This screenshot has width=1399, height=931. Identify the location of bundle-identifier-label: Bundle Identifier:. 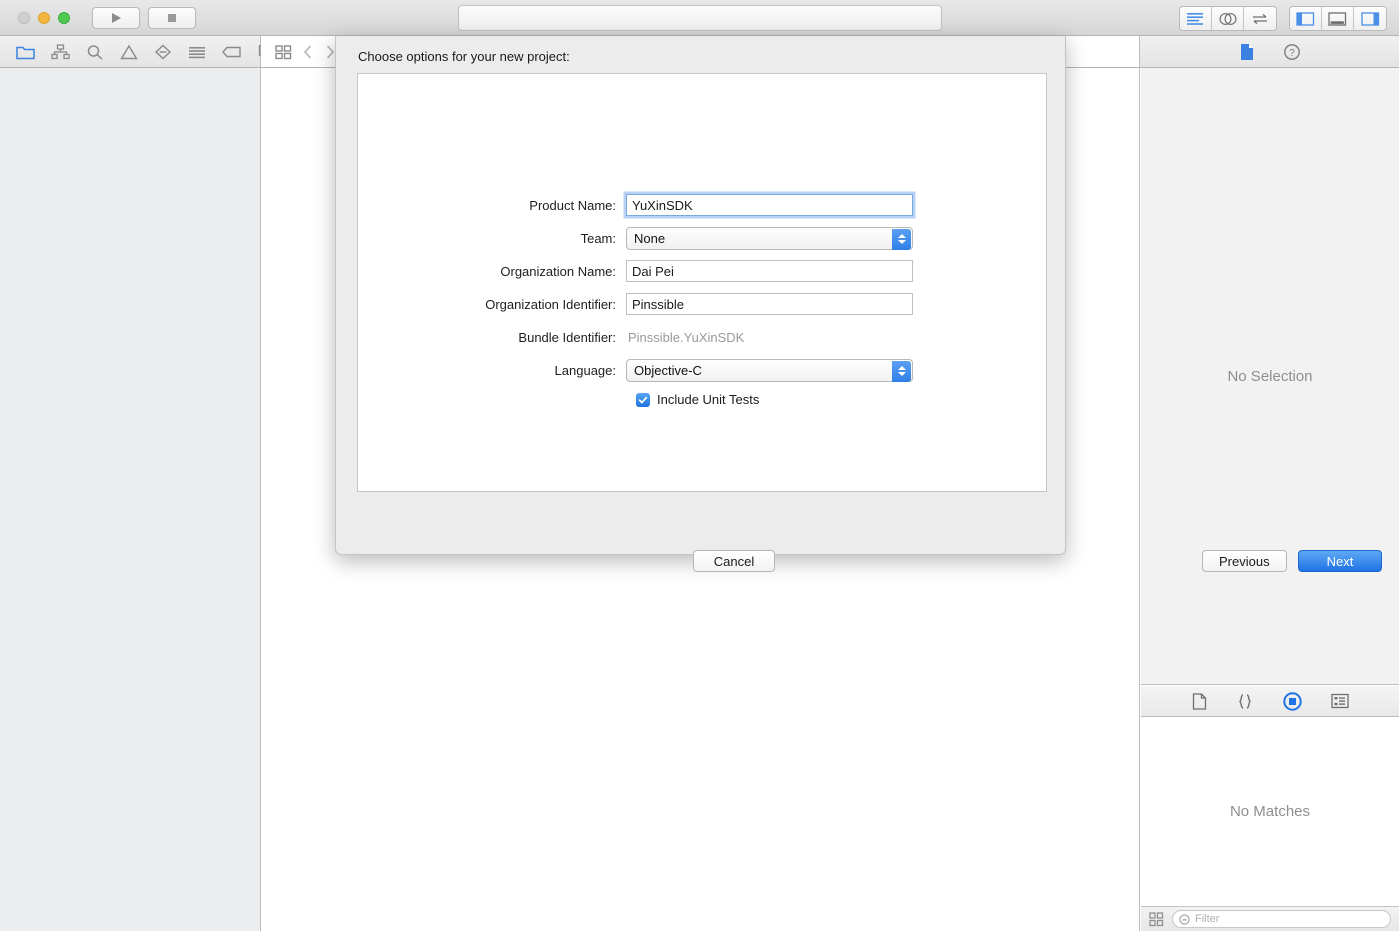
(567, 337).